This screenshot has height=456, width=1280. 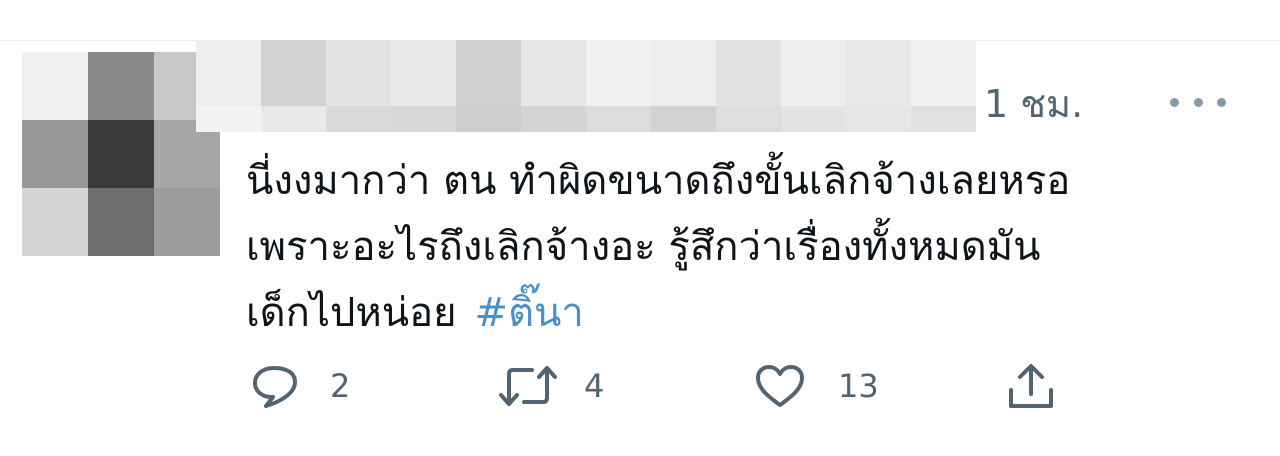 I want to click on timestamp: 1 ชม., so click(x=1033, y=104).